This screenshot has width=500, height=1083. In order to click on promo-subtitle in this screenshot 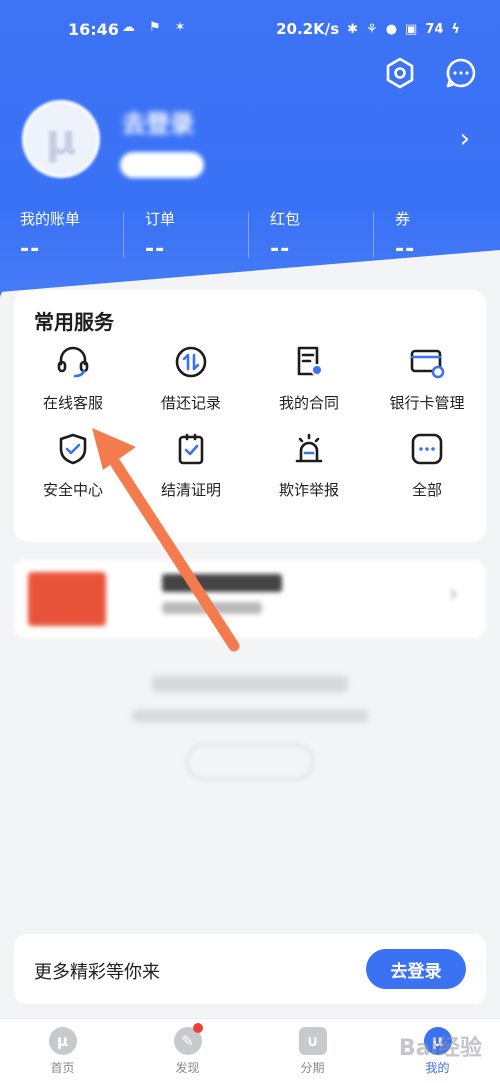, I will do `click(212, 608)`.